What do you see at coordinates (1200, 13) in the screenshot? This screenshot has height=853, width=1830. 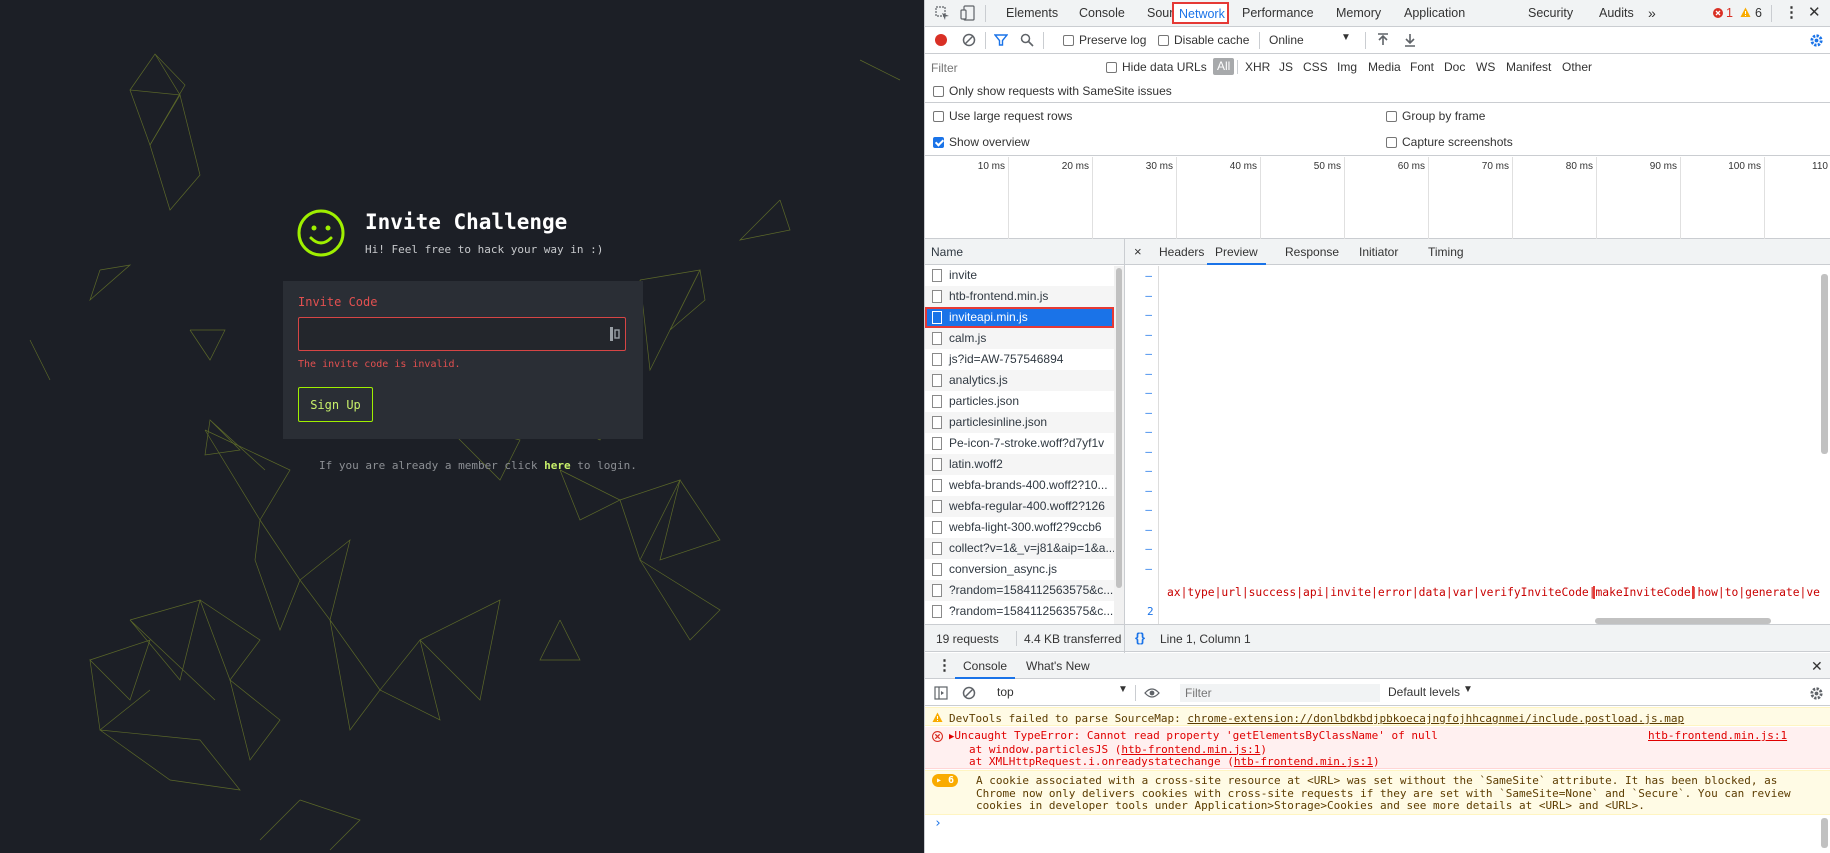 I see `tab-network: Network` at bounding box center [1200, 13].